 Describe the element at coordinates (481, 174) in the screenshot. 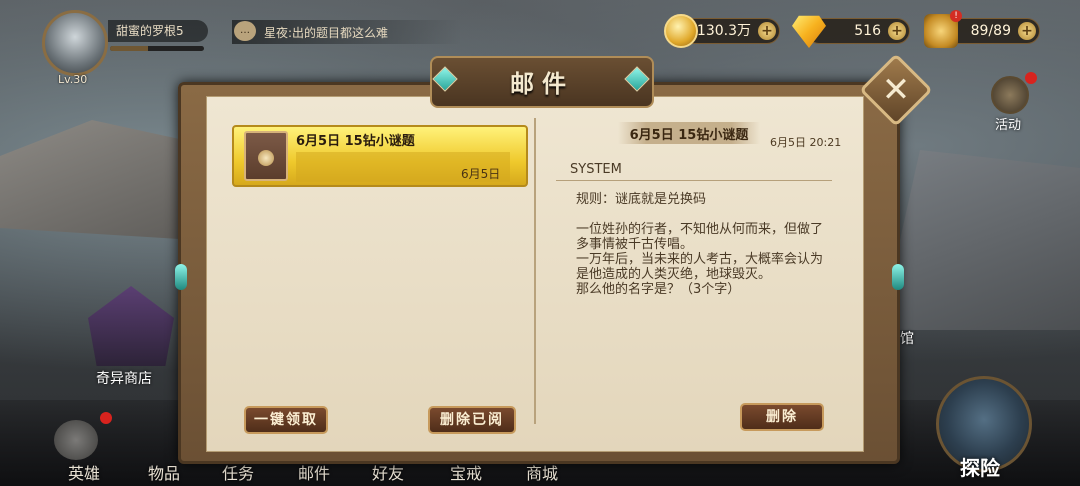

I see `mail-item-date: 6月5日` at that location.